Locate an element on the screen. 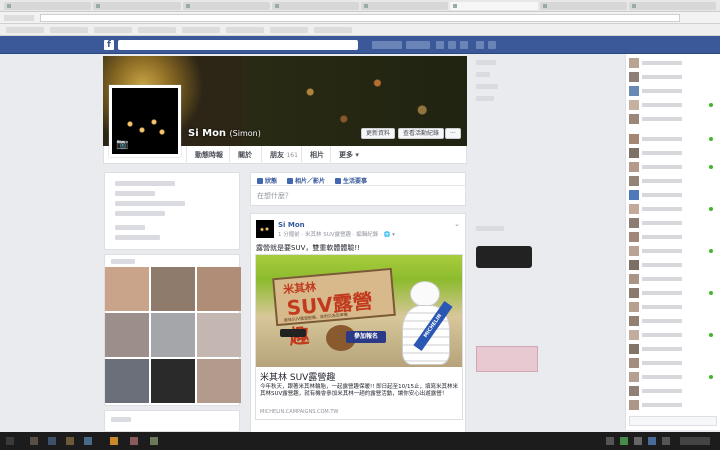 The width and height of the screenshot is (720, 450). intro-line is located at coordinates (137, 237).